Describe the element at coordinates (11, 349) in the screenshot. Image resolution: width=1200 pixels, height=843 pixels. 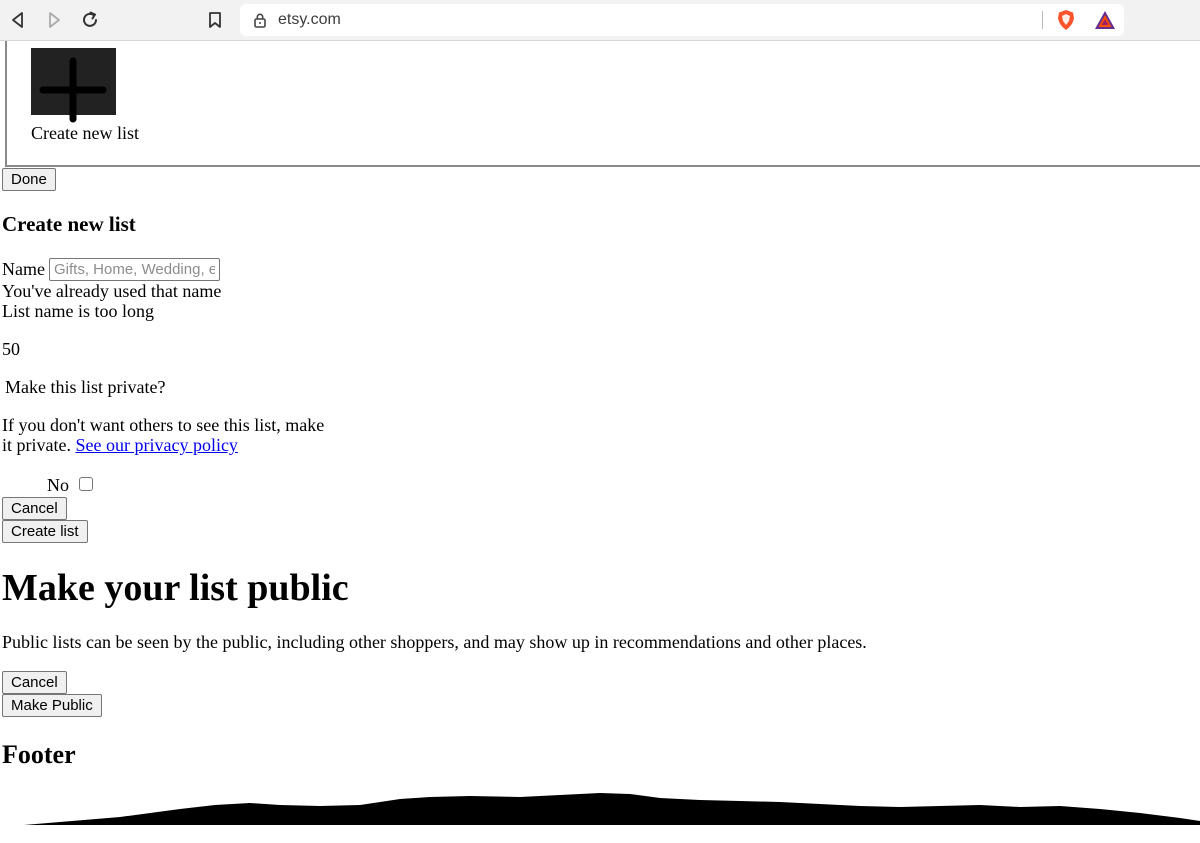
I see `character-limit: 50` at that location.